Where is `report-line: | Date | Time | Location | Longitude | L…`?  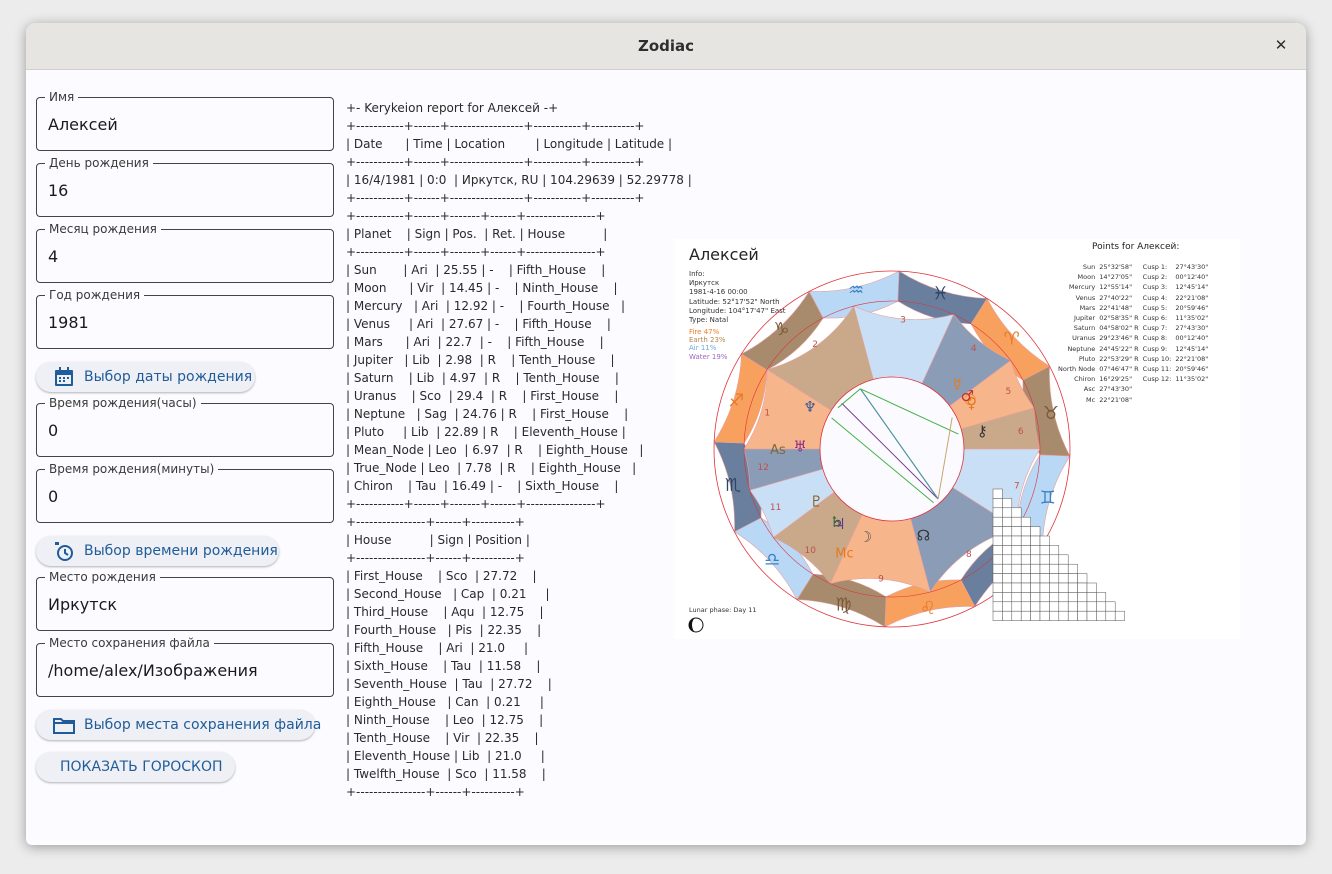 report-line: | Date | Time | Location | Longitude | L… is located at coordinates (509, 144).